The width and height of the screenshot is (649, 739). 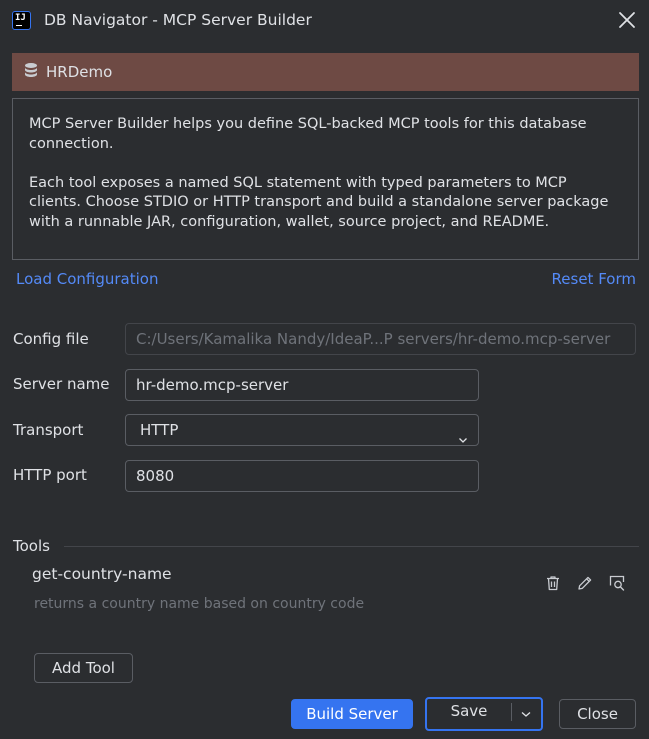 What do you see at coordinates (302, 476) in the screenshot?
I see `http-port-input: 8080` at bounding box center [302, 476].